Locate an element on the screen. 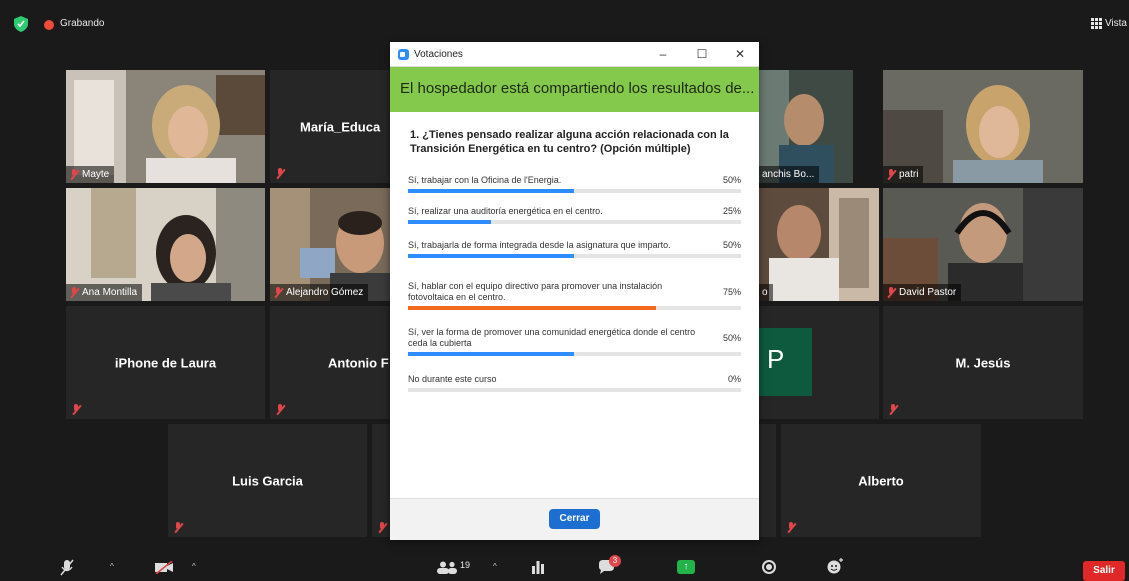 This screenshot has height=581, width=1129. leave-meeting-button: Salir is located at coordinates (1104, 571).